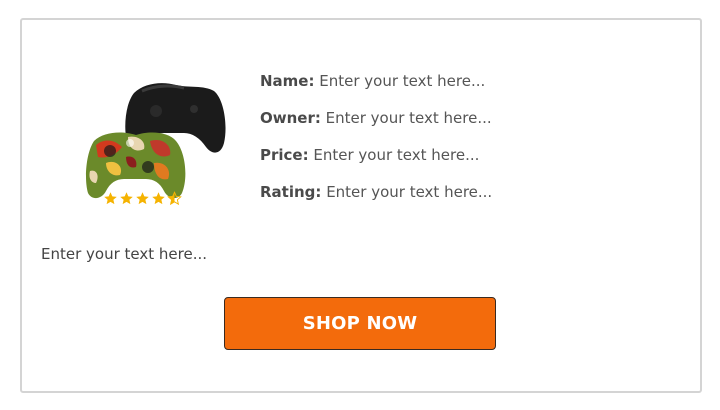 Image resolution: width=720 pixels, height=410 pixels. I want to click on game-controller-image, so click(146, 136).